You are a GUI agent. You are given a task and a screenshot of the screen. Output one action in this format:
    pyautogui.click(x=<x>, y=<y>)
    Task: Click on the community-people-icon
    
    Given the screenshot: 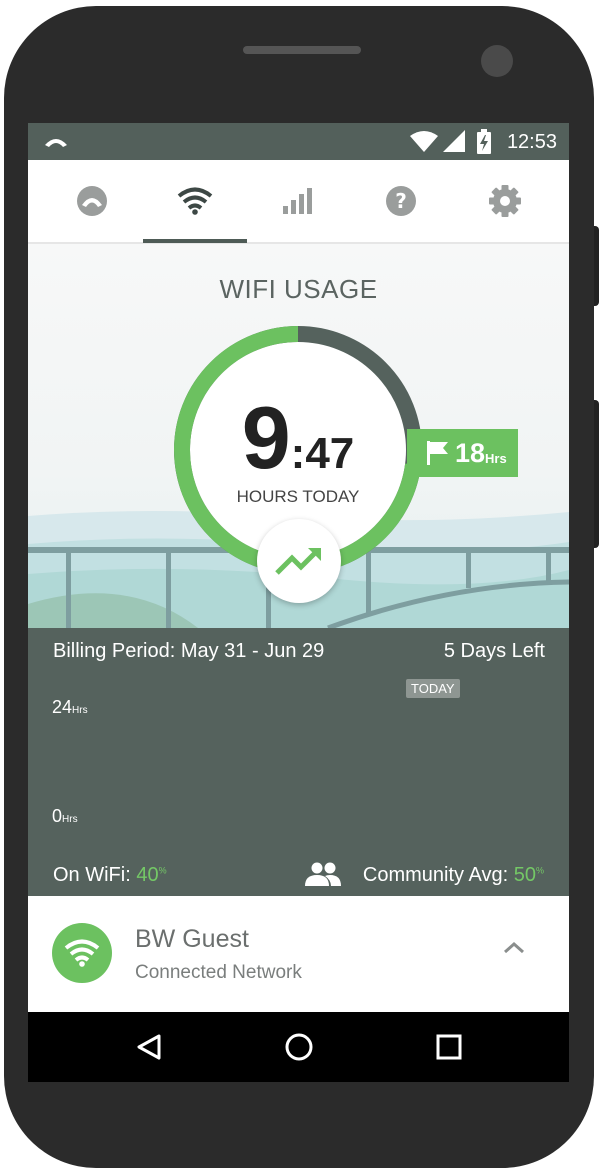 What is the action you would take?
    pyautogui.click(x=323, y=874)
    